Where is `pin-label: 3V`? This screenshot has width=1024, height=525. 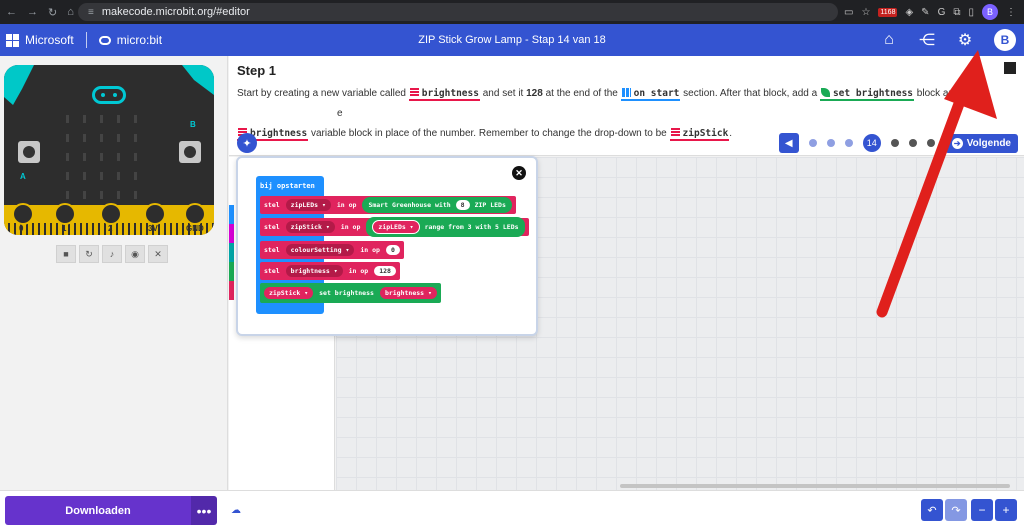 pin-label: 3V is located at coordinates (153, 228).